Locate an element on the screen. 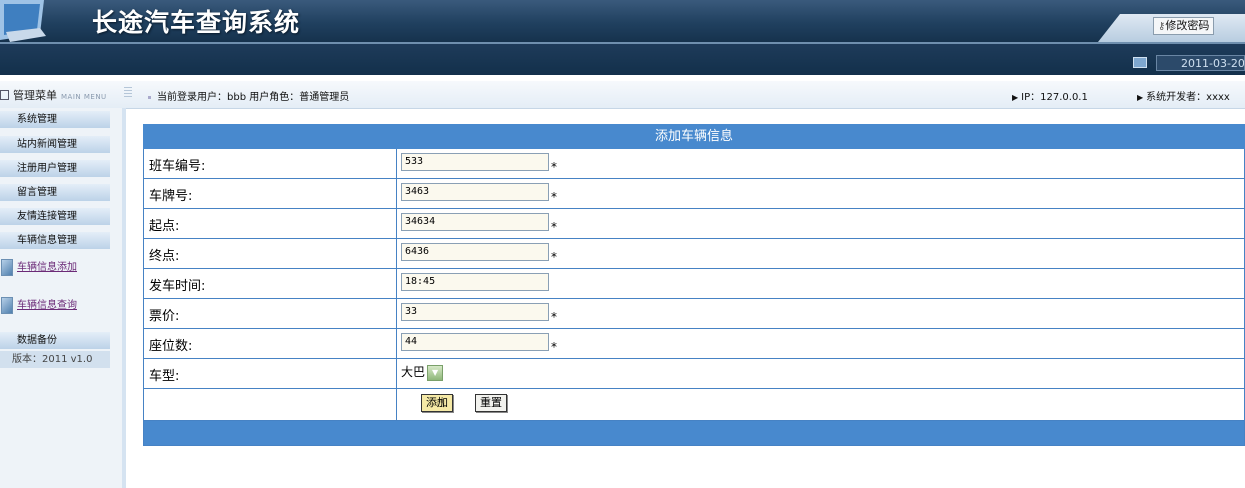 This screenshot has width=1245, height=488. ip-info: ▶ IP：127.0.0.1 is located at coordinates (1050, 95).